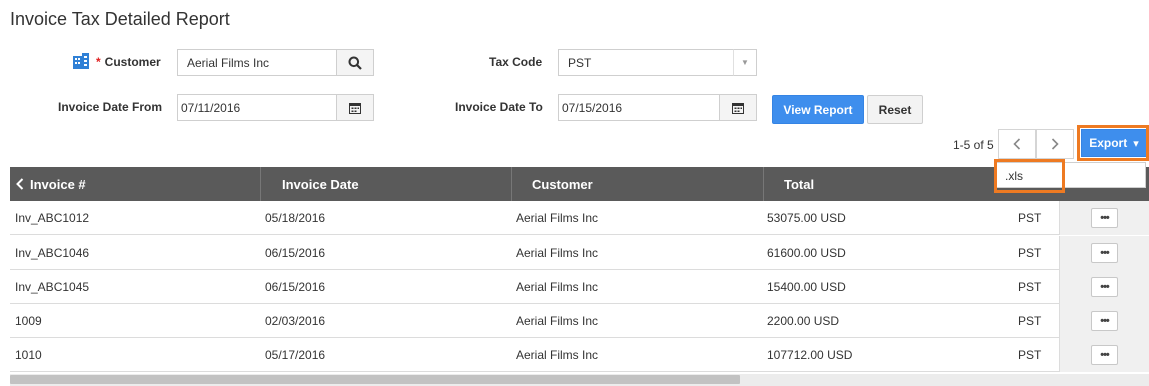  Describe the element at coordinates (799, 184) in the screenshot. I see `column-header-label: Total` at that location.